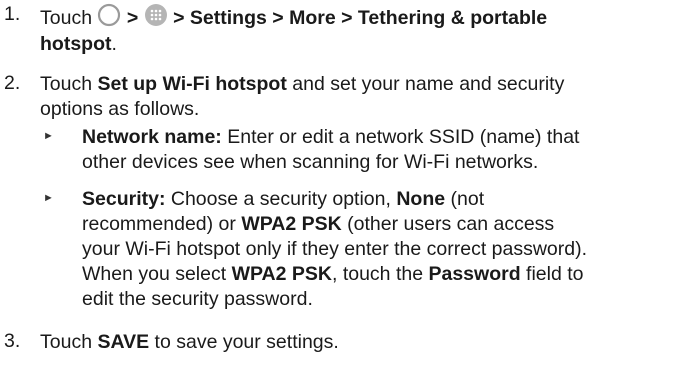  I want to click on step-text: Touch SAVE to save your settings., so click(189, 342).